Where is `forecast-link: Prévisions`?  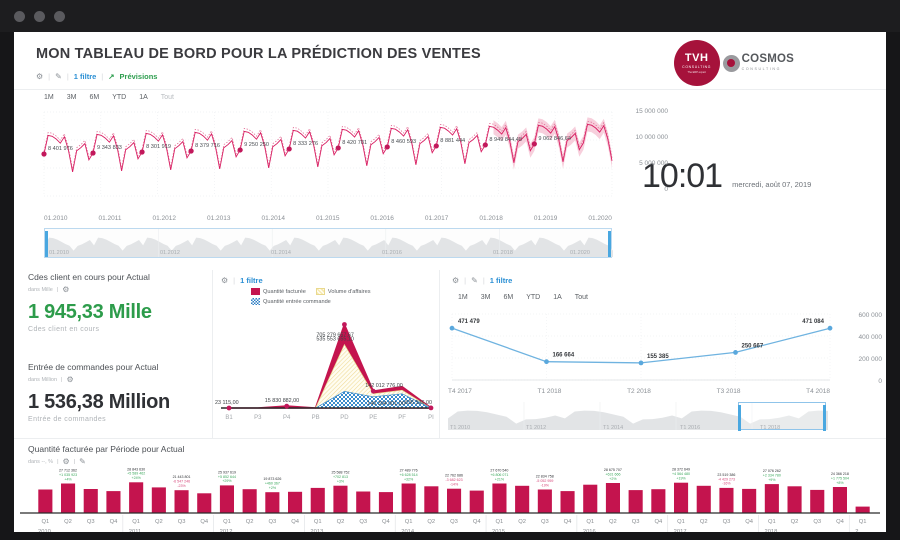 forecast-link: Prévisions is located at coordinates (139, 76).